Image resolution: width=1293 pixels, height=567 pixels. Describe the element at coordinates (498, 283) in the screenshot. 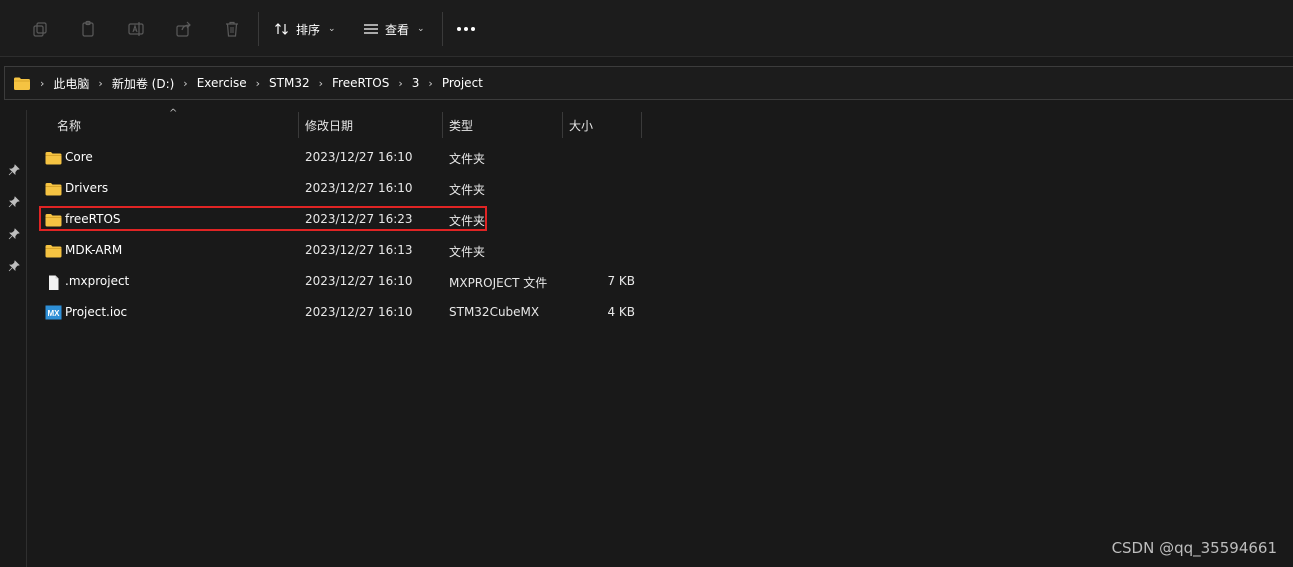

I see `file-type: MXPROJECT 文件` at that location.